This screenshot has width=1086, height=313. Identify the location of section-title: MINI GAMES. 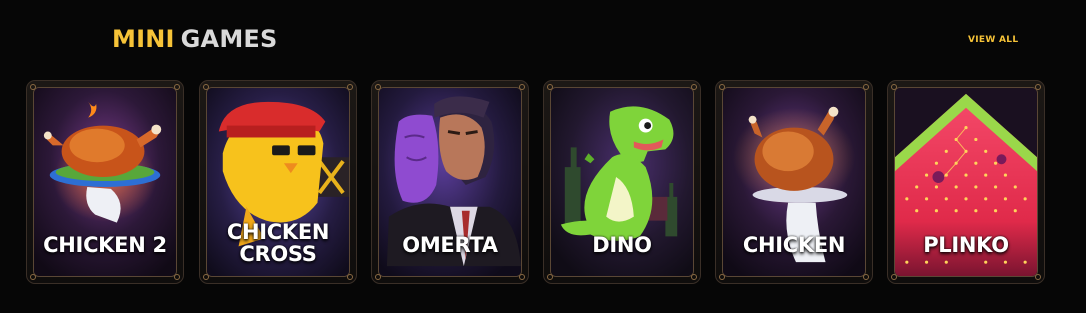
(194, 39).